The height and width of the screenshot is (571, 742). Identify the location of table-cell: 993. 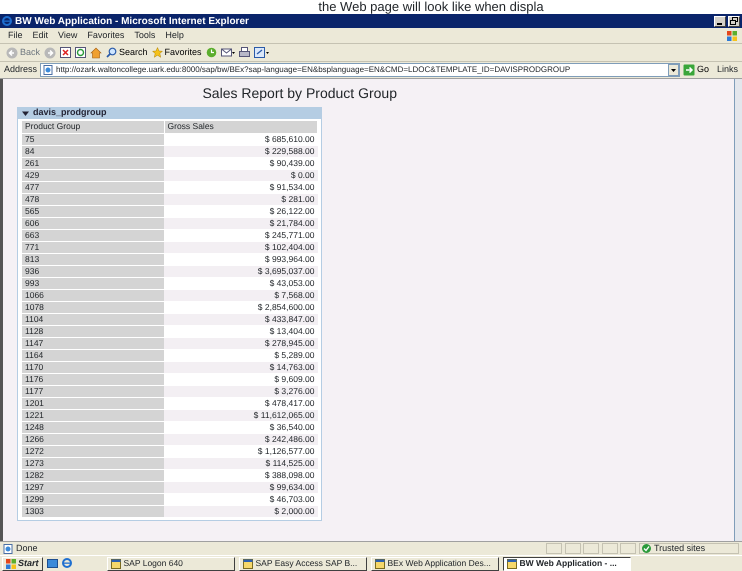
(93, 283).